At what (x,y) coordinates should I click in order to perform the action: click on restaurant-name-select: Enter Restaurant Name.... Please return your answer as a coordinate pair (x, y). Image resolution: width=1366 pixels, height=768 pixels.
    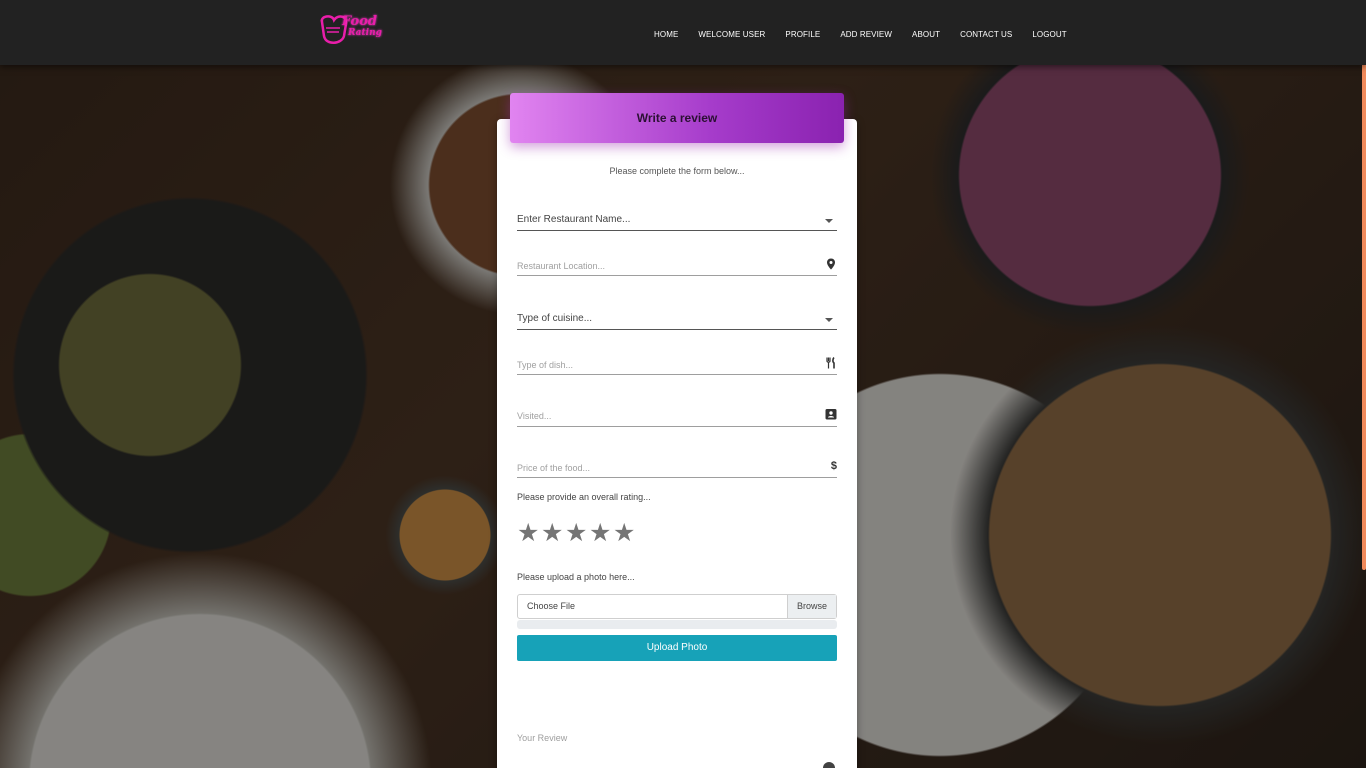
    Looking at the image, I should click on (677, 220).